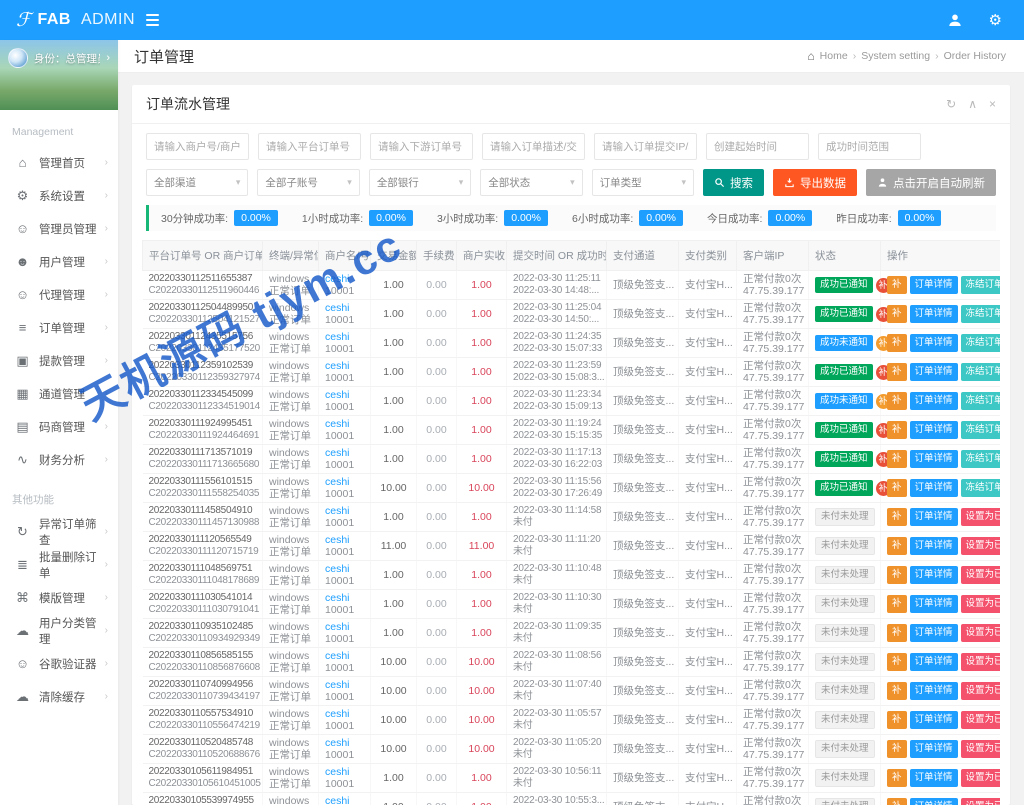 The height and width of the screenshot is (805, 1024). I want to click on sidebar-item-authenticator-user: ☺ 谷歌验证器 ›, so click(59, 663).